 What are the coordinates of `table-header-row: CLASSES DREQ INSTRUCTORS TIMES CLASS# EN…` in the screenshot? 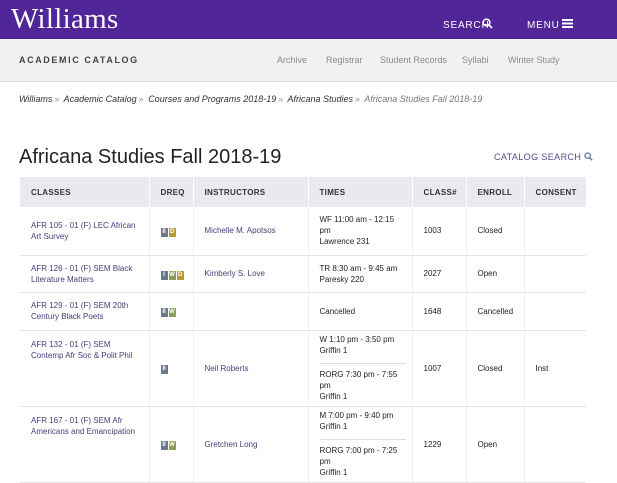 It's located at (303, 192).